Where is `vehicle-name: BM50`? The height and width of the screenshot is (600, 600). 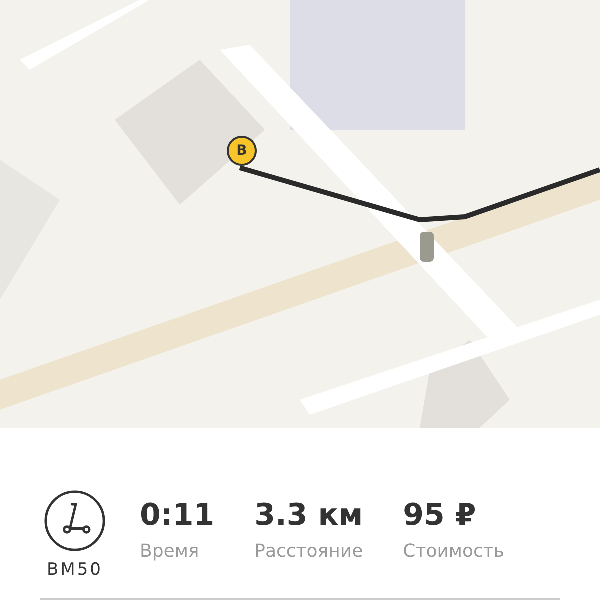 vehicle-name: BM50 is located at coordinates (75, 570).